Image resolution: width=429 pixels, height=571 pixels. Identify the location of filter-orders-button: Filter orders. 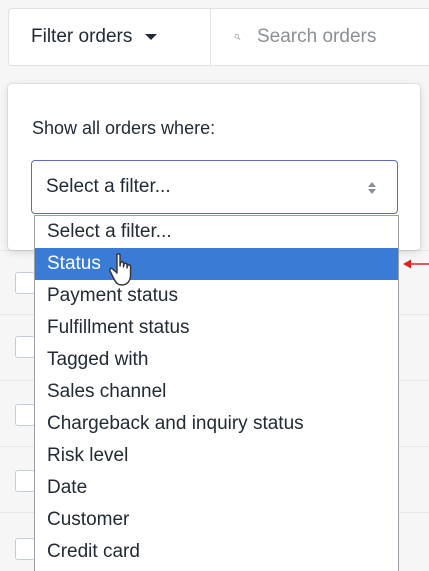
(110, 37).